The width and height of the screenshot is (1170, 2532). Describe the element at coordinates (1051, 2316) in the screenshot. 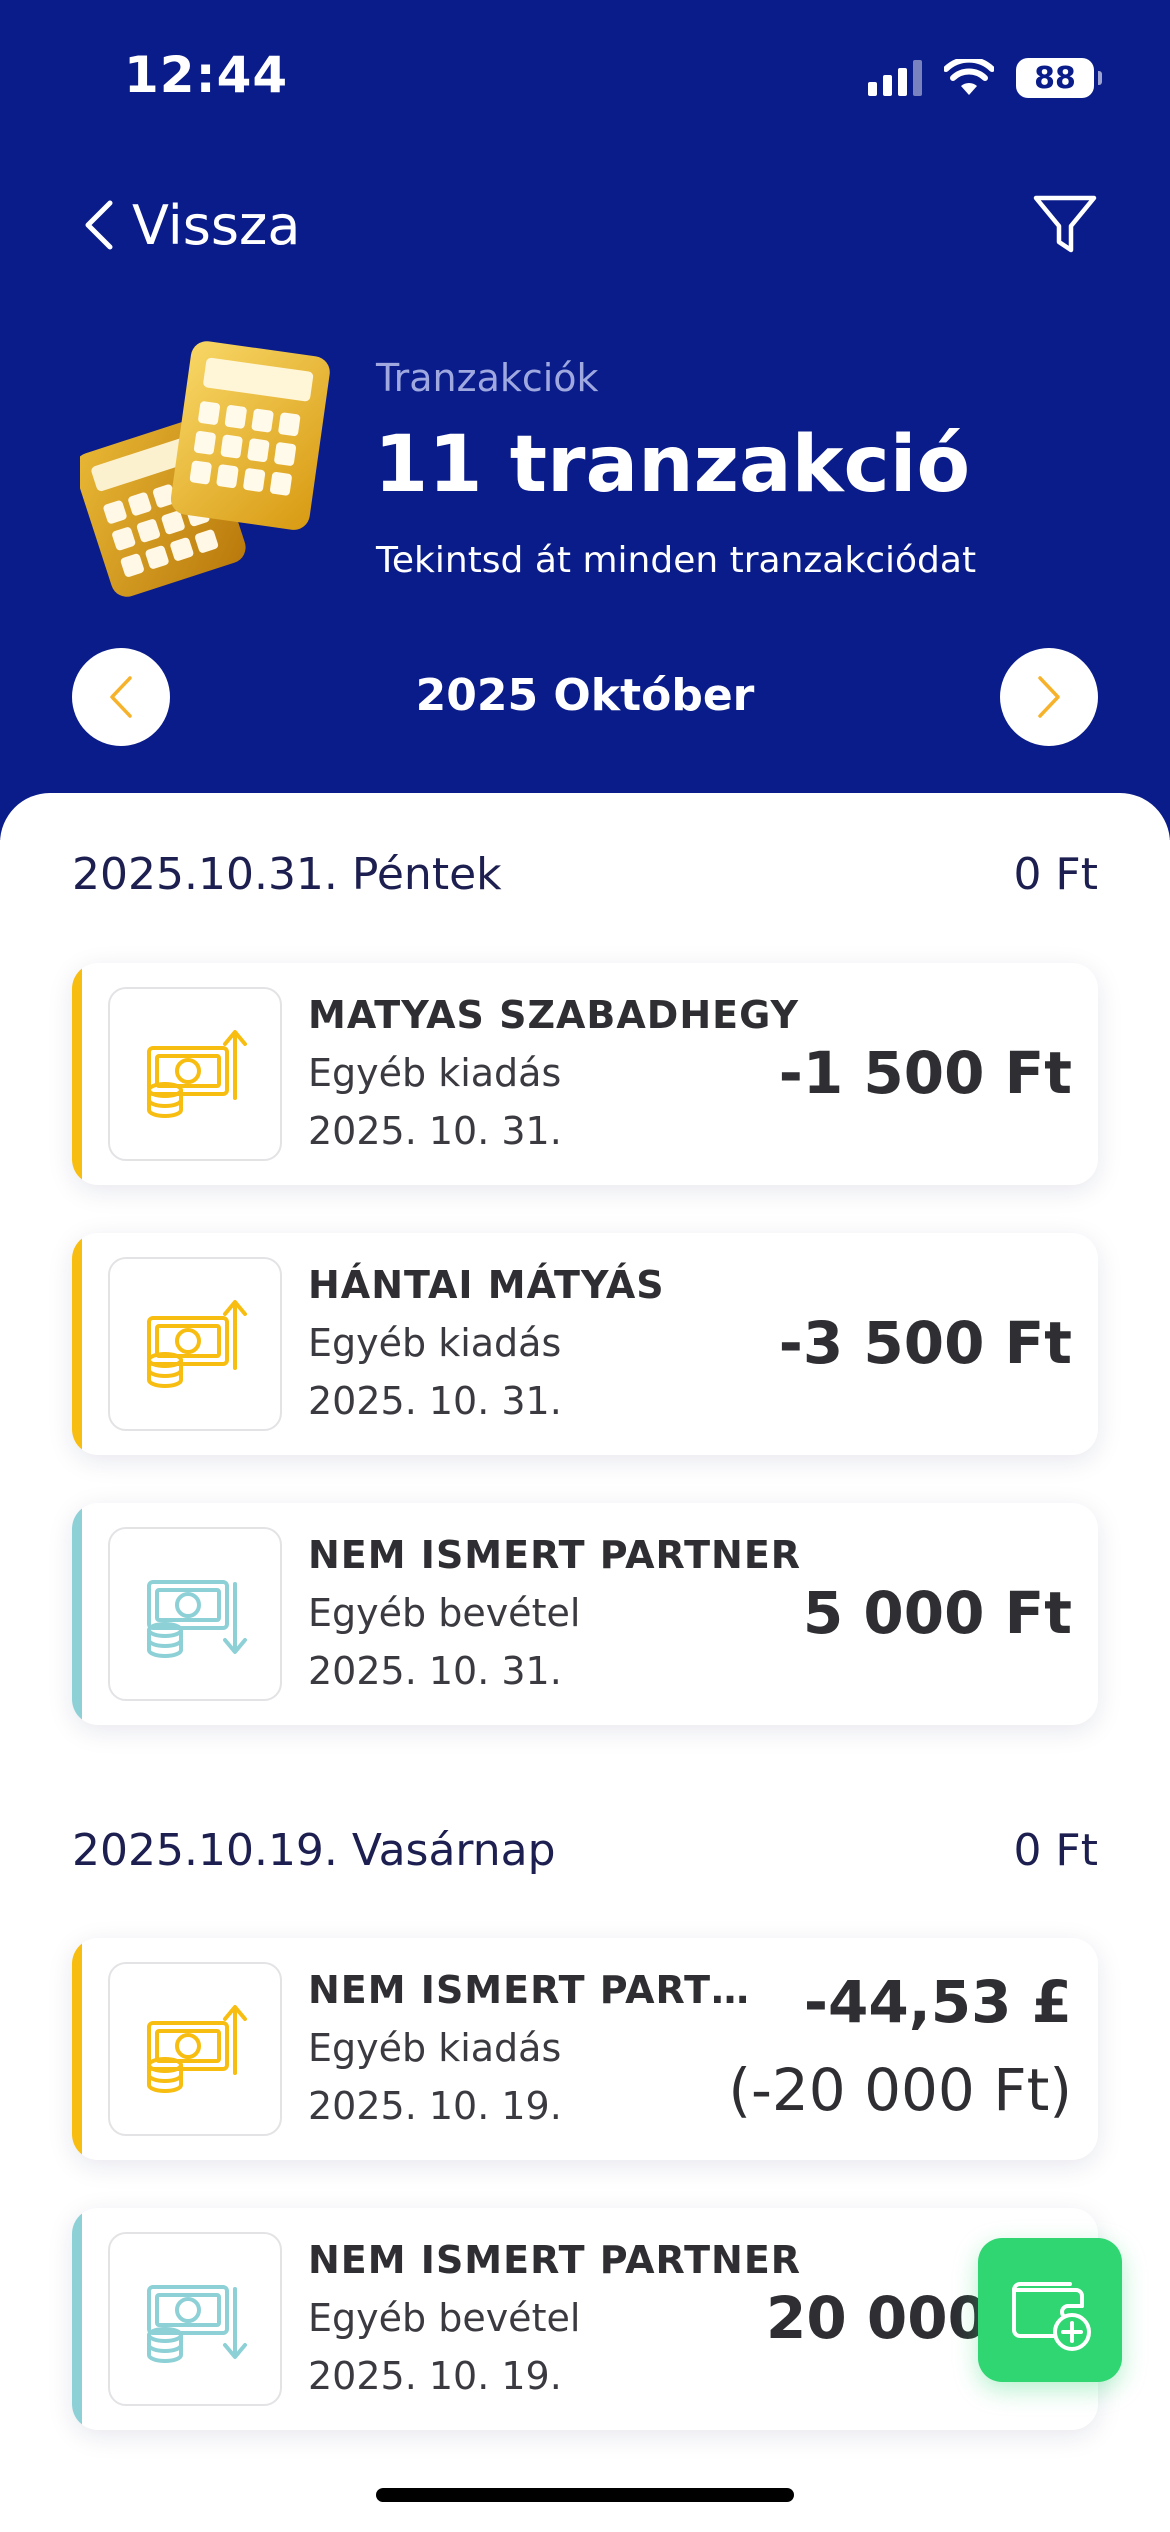

I see `add-wallet-icon` at that location.